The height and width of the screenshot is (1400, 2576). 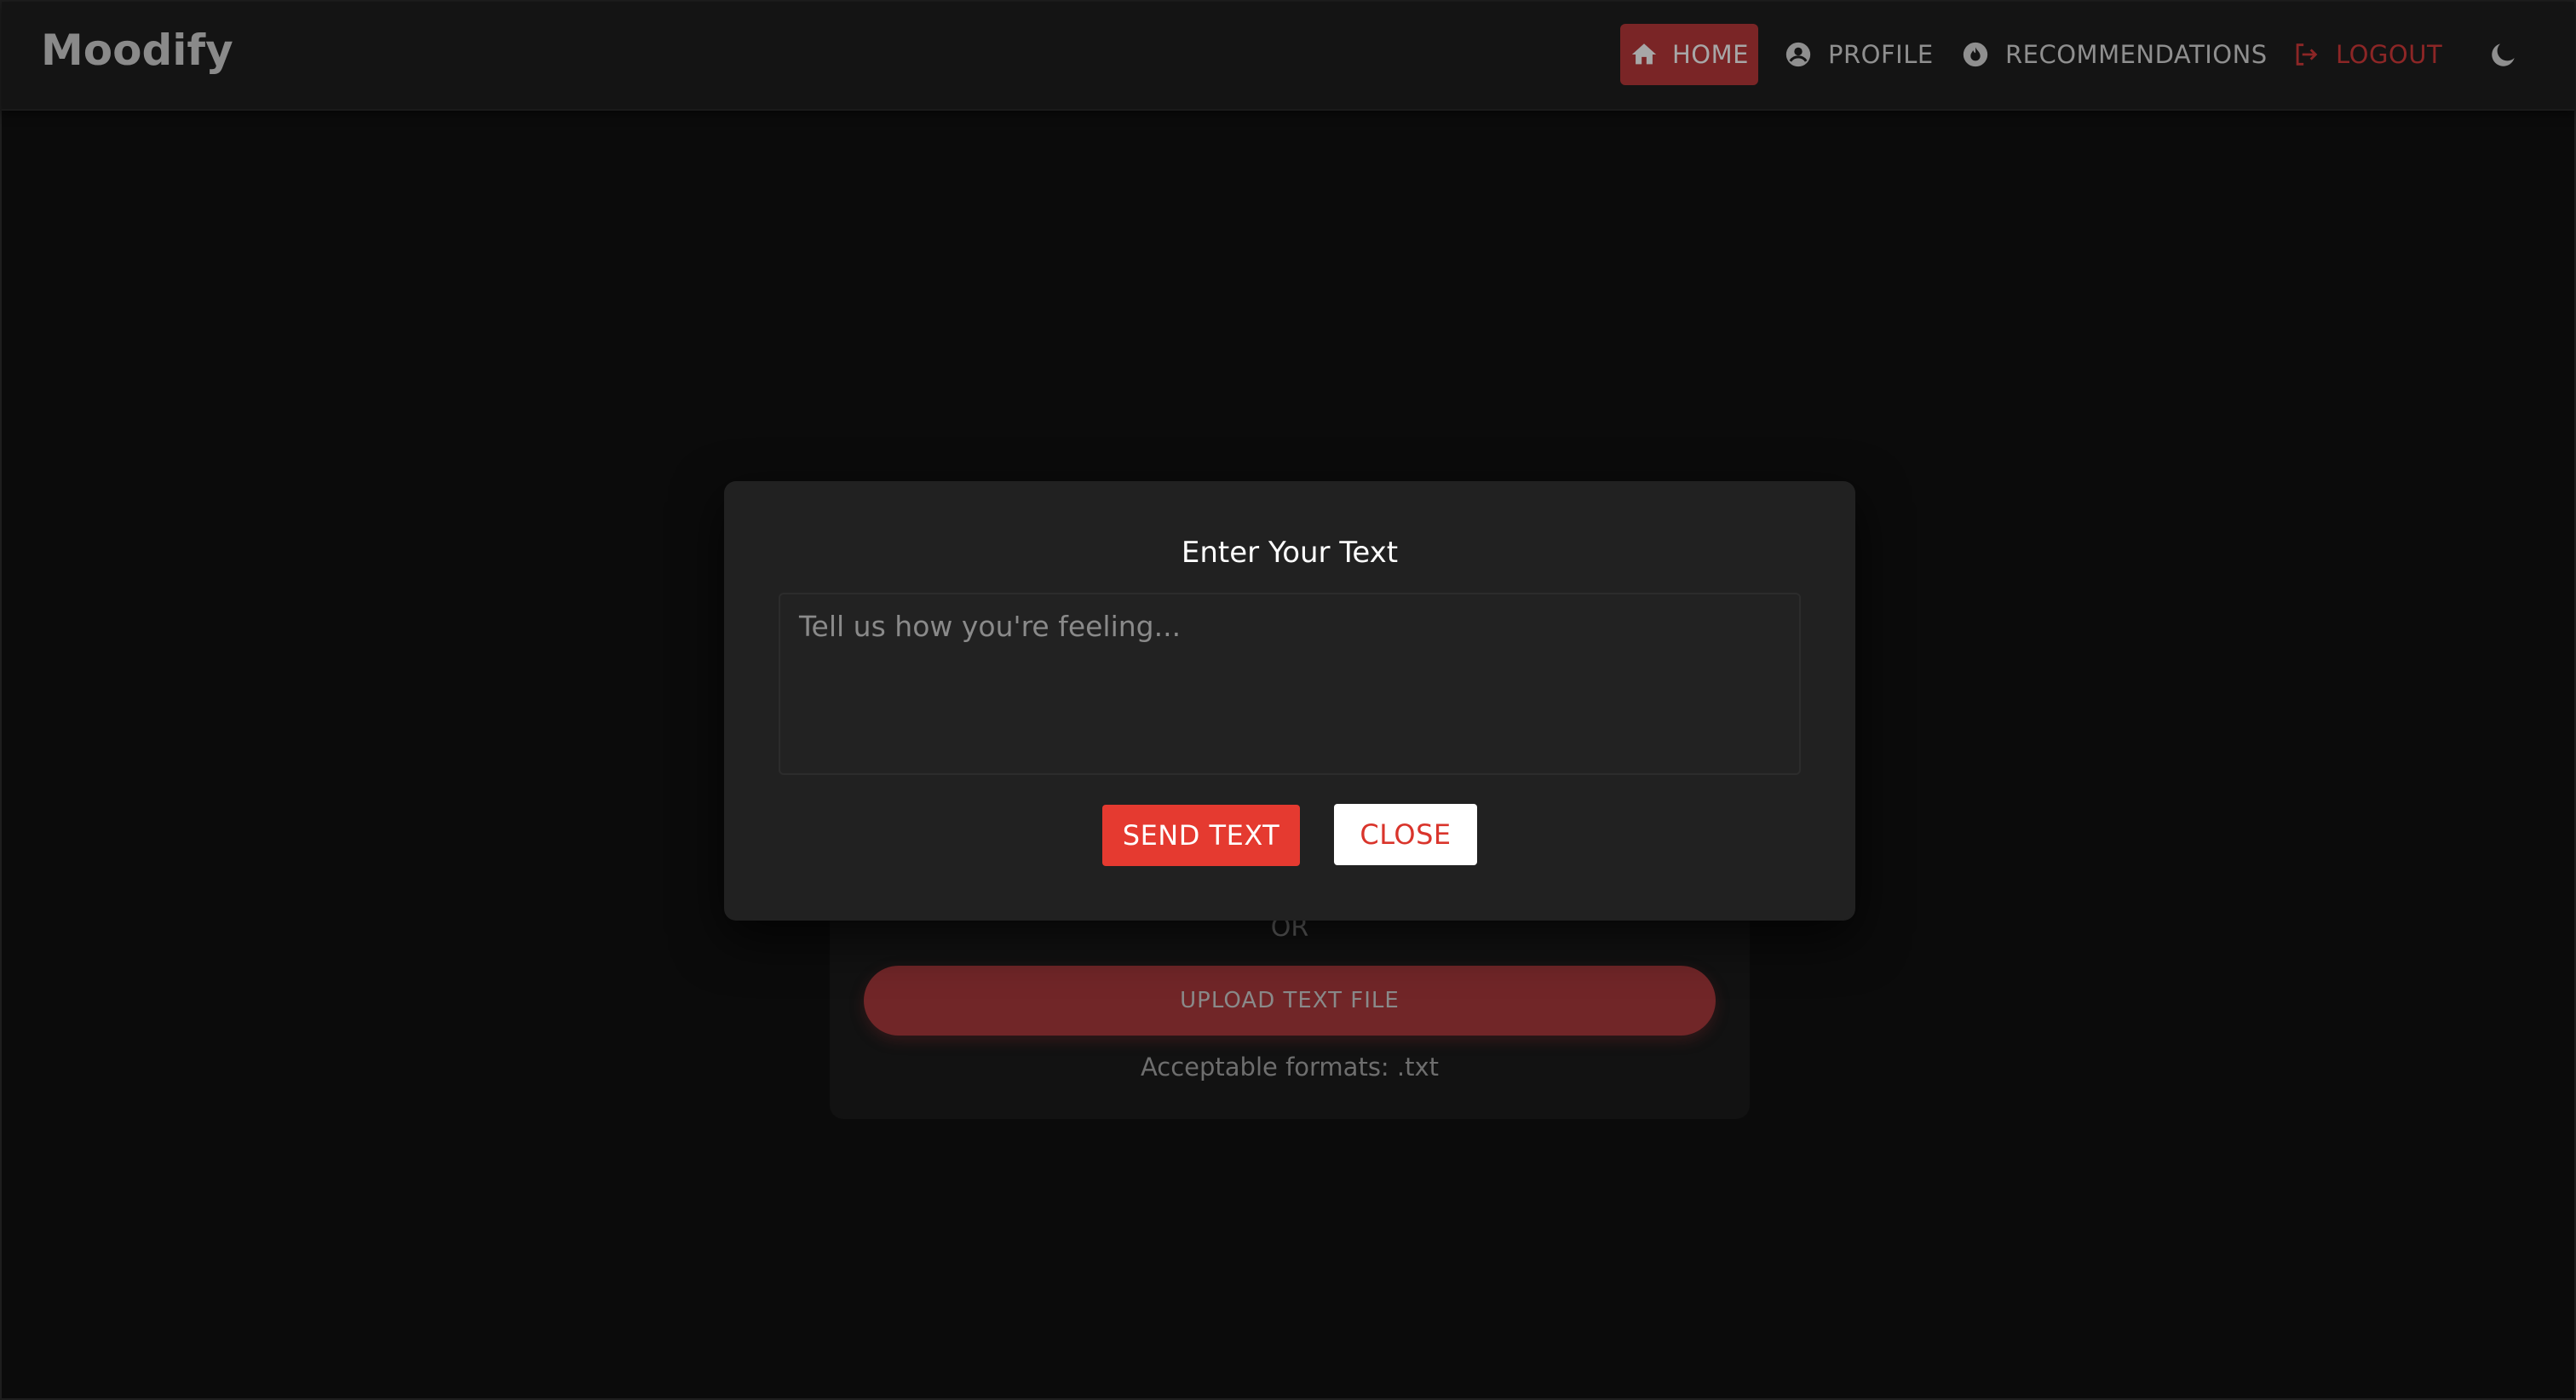 I want to click on nav-recommendations: RECOMMENDATIONS, so click(x=2115, y=54).